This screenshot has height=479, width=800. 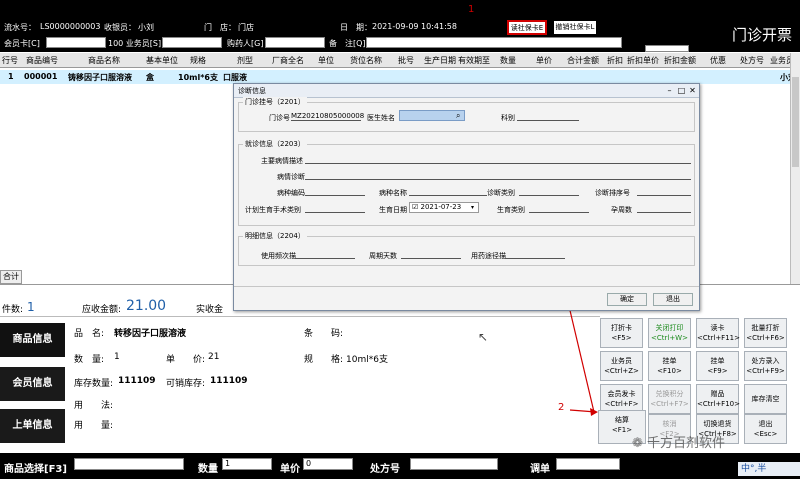 What do you see at coordinates (718, 399) in the screenshot?
I see `fkey-gift: 赠品 <Ctrl+F10>` at bounding box center [718, 399].